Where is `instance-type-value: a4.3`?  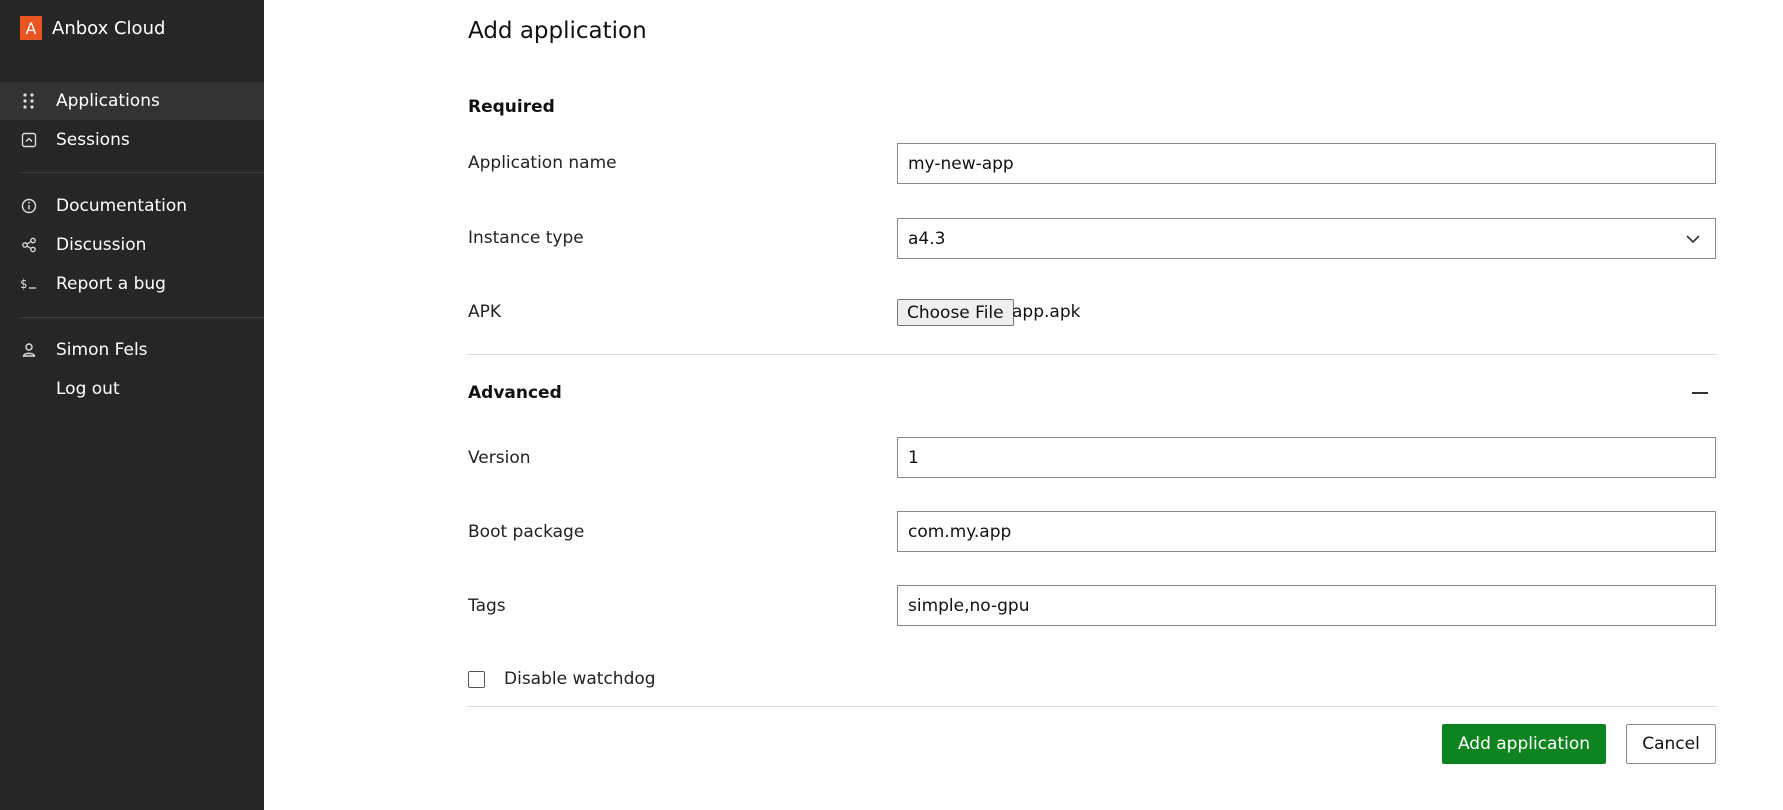 instance-type-value: a4.3 is located at coordinates (927, 238).